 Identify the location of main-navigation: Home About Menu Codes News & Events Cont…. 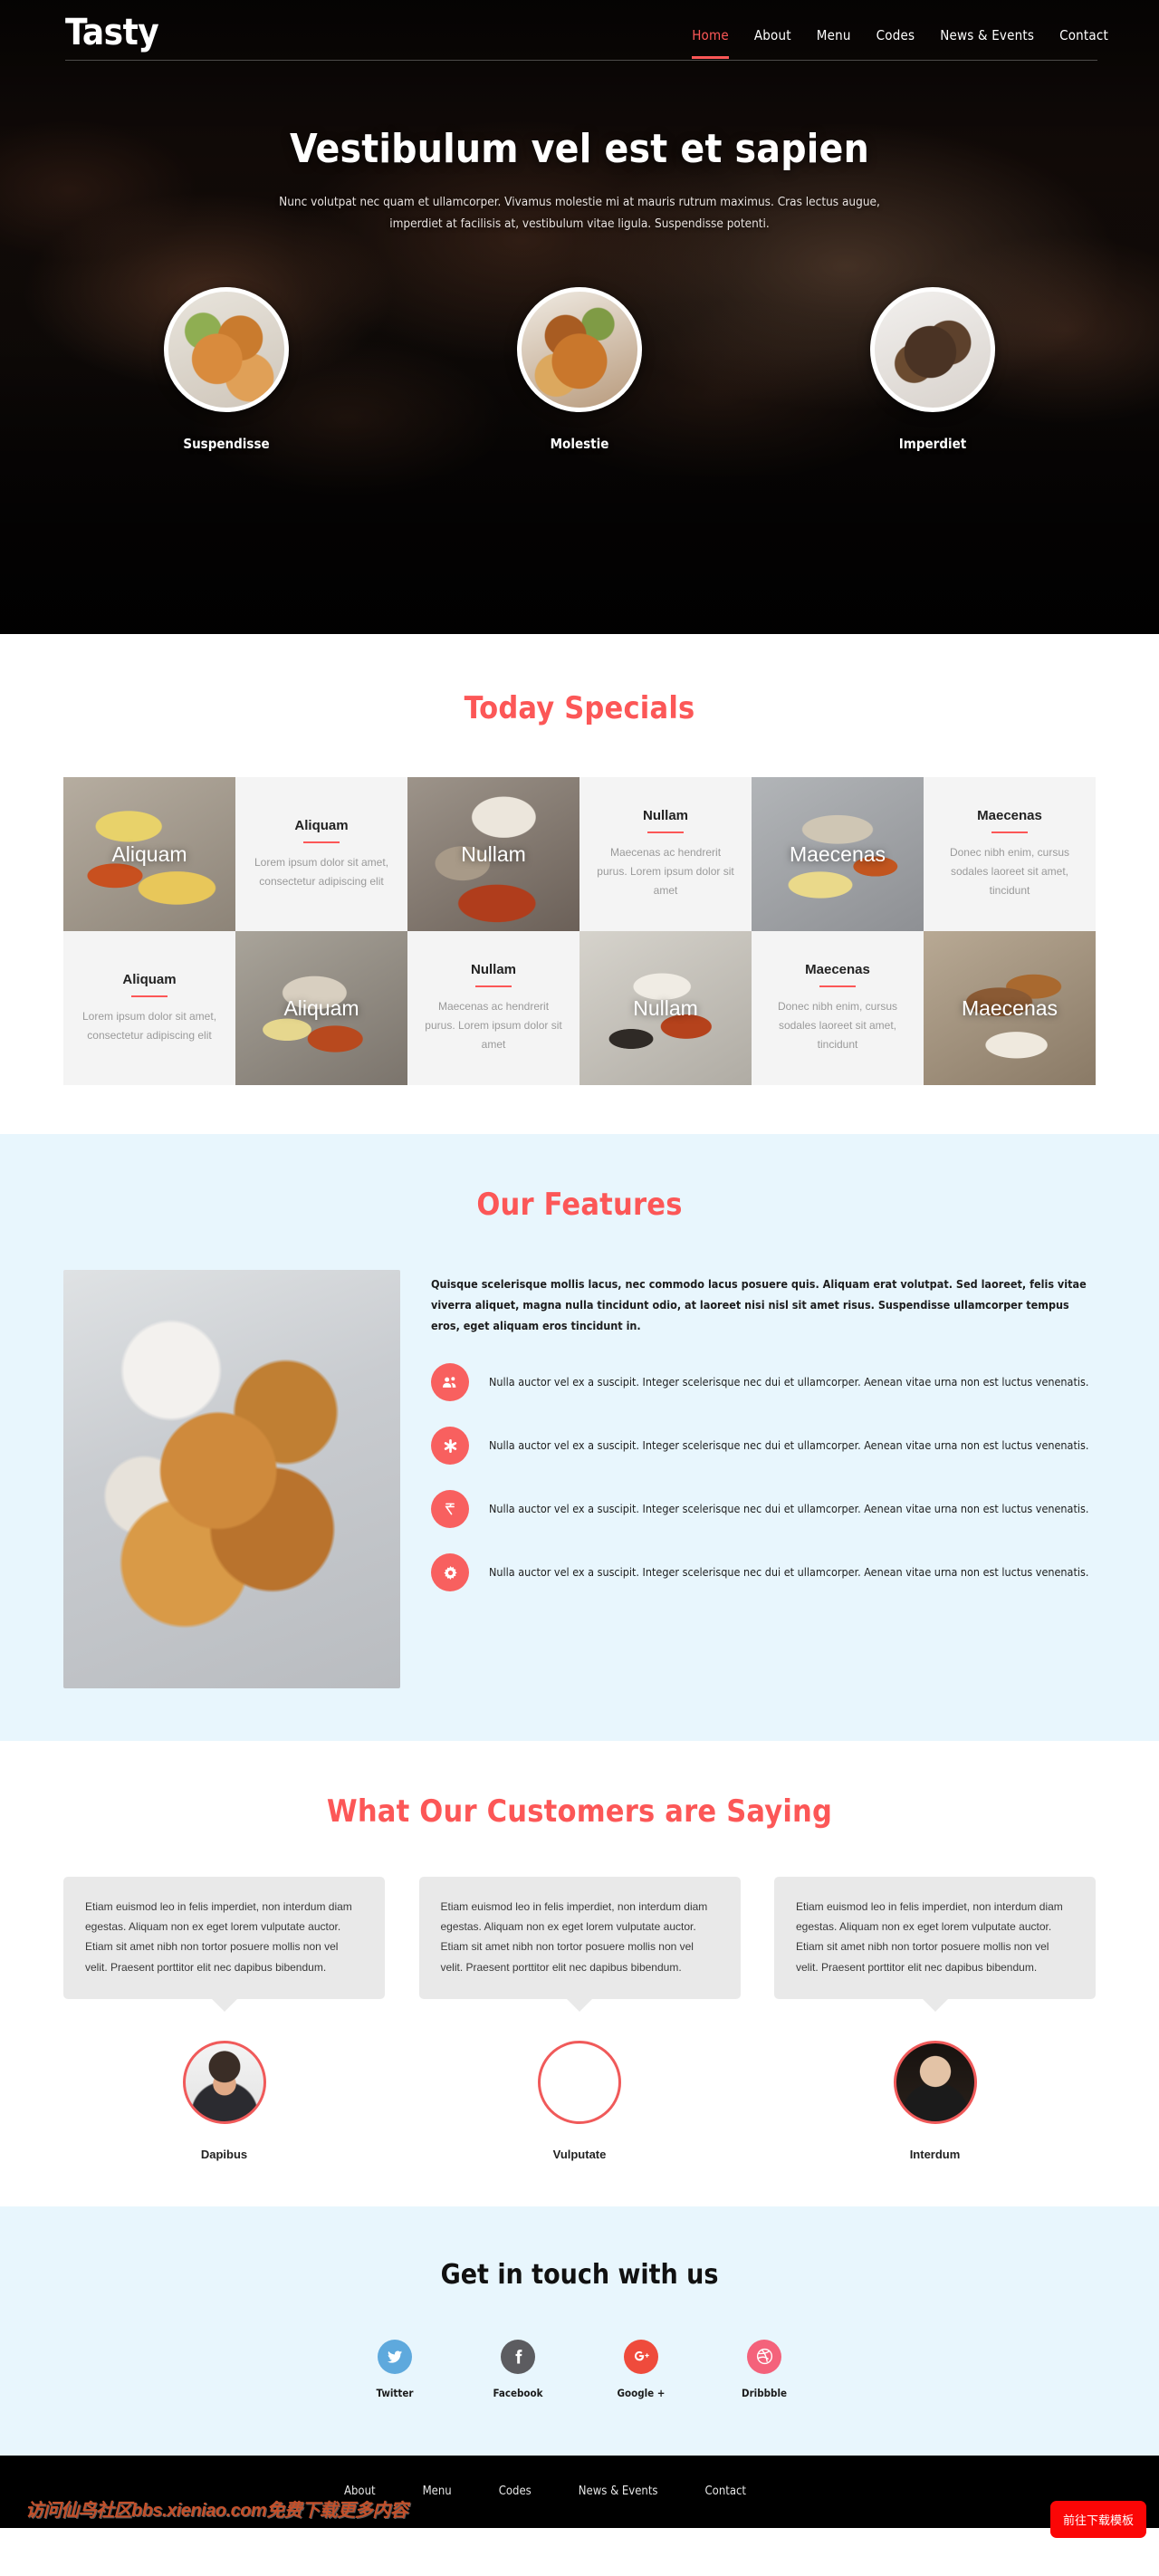
(903, 43).